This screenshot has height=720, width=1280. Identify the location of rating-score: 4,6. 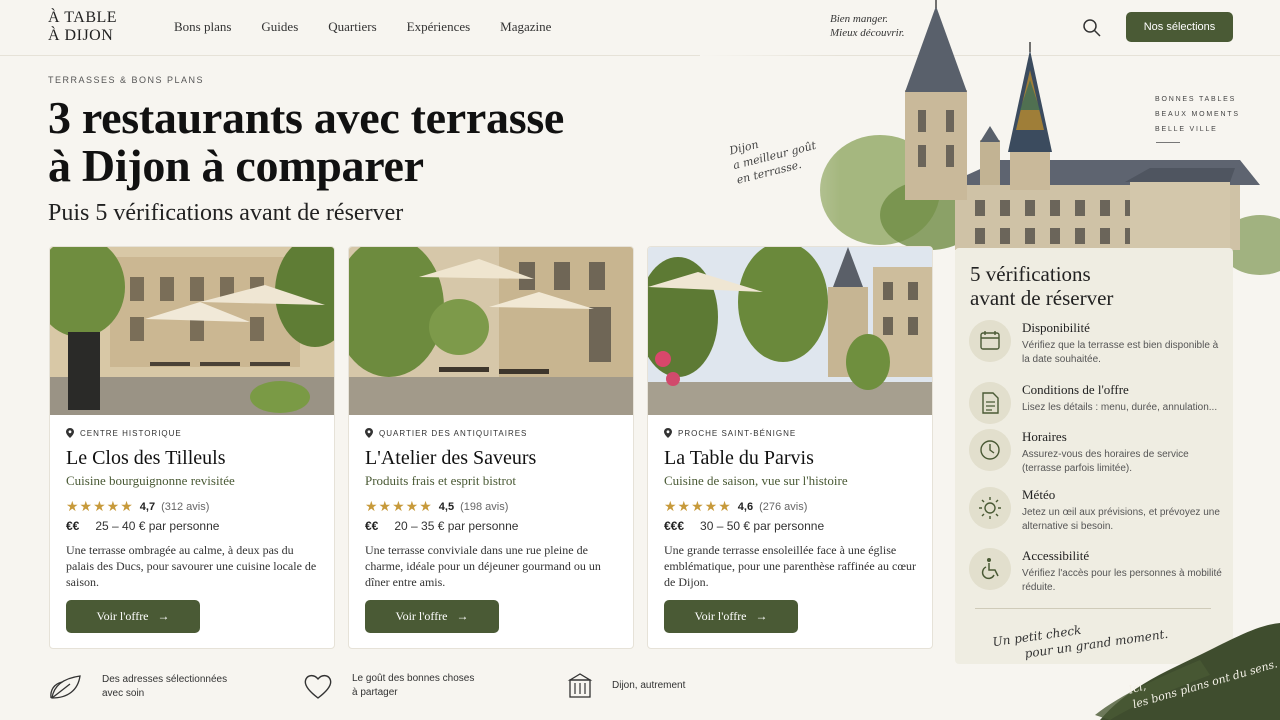
(745, 506).